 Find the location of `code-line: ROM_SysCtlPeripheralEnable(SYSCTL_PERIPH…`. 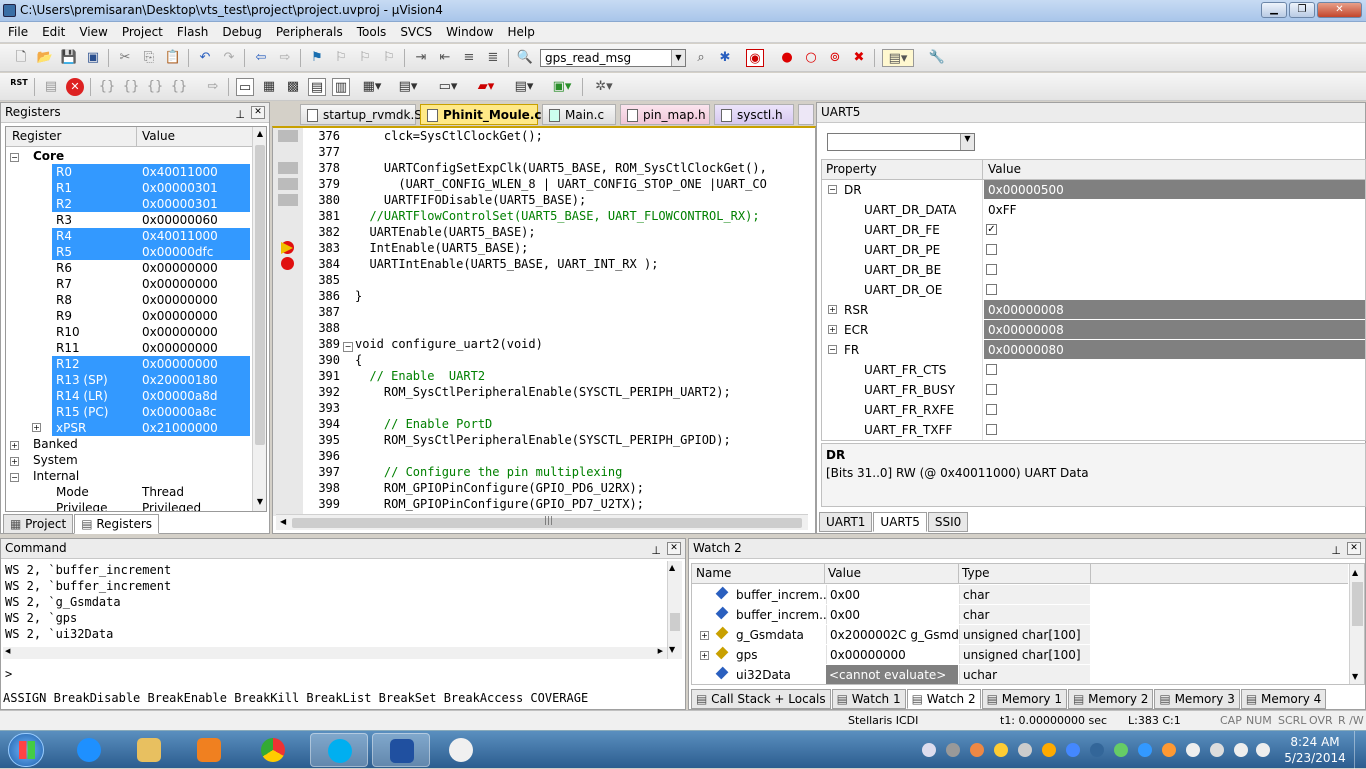

code-line: ROM_SysCtlPeripheralEnable(SYSCTL_PERIPH… is located at coordinates (582, 392).